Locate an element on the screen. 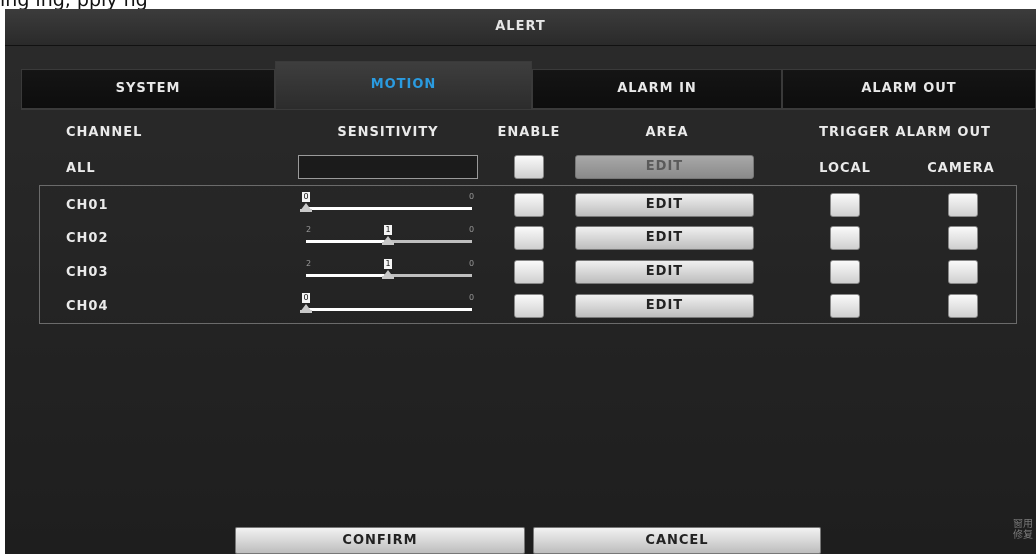 This screenshot has width=1036, height=554. header-sensitivity: SENSITIVITY is located at coordinates (388, 132).